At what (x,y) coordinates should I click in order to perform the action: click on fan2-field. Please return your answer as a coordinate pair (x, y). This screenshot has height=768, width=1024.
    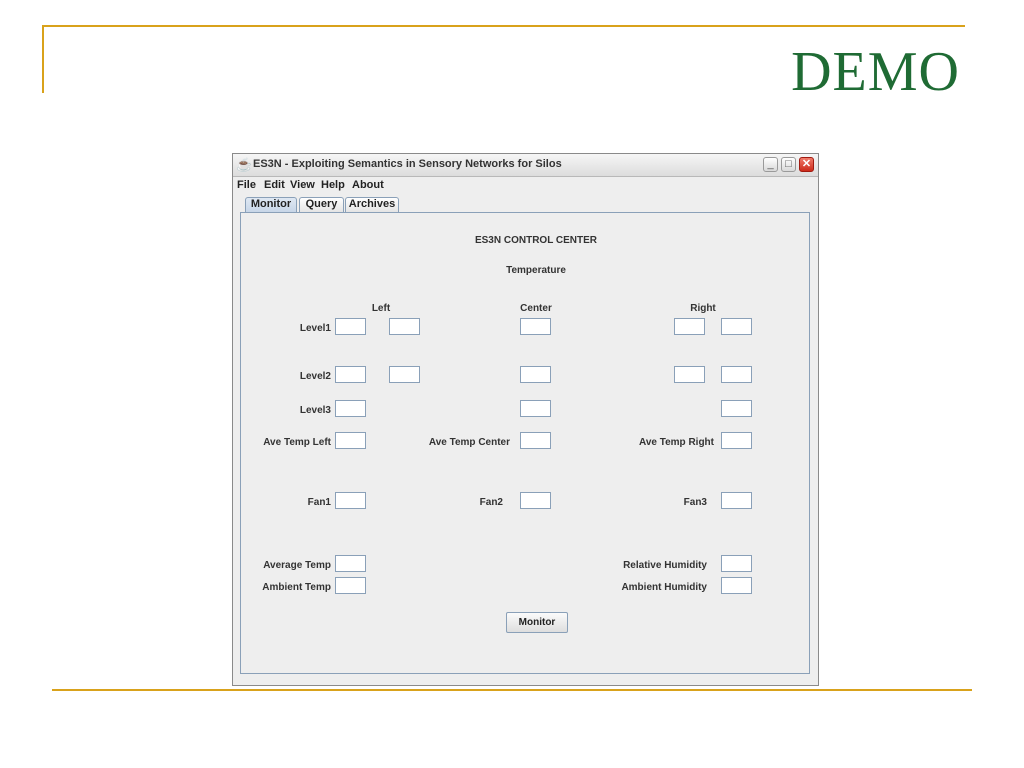
    Looking at the image, I should click on (535, 500).